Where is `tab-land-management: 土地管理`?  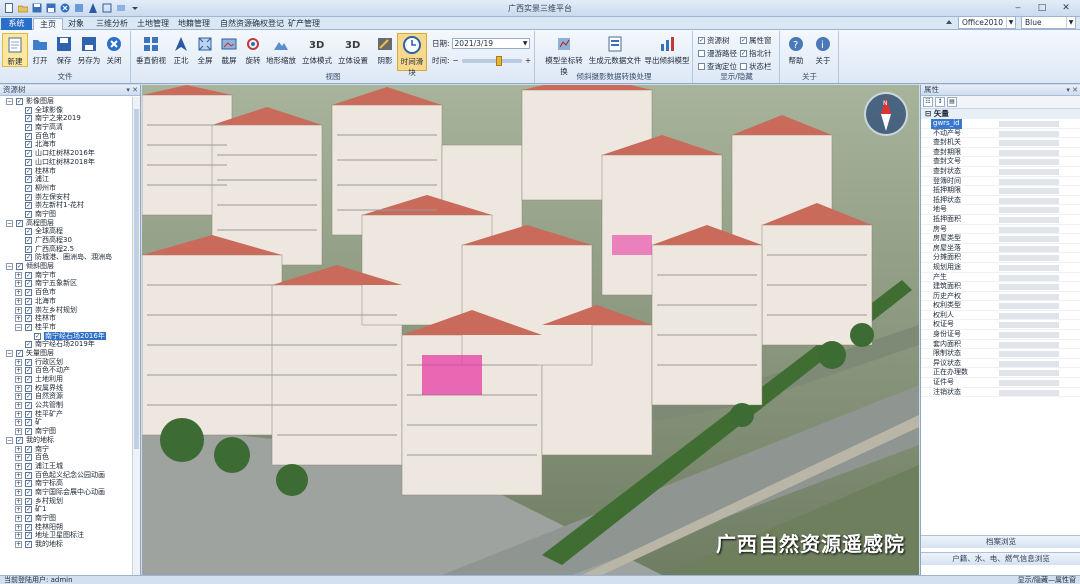
tab-land-management: 土地管理 is located at coordinates (153, 24).